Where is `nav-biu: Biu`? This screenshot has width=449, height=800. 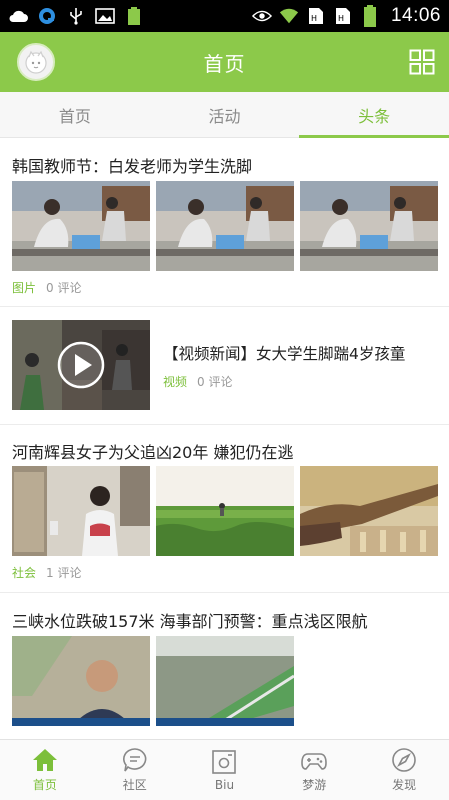
nav-biu: Biu is located at coordinates (225, 770).